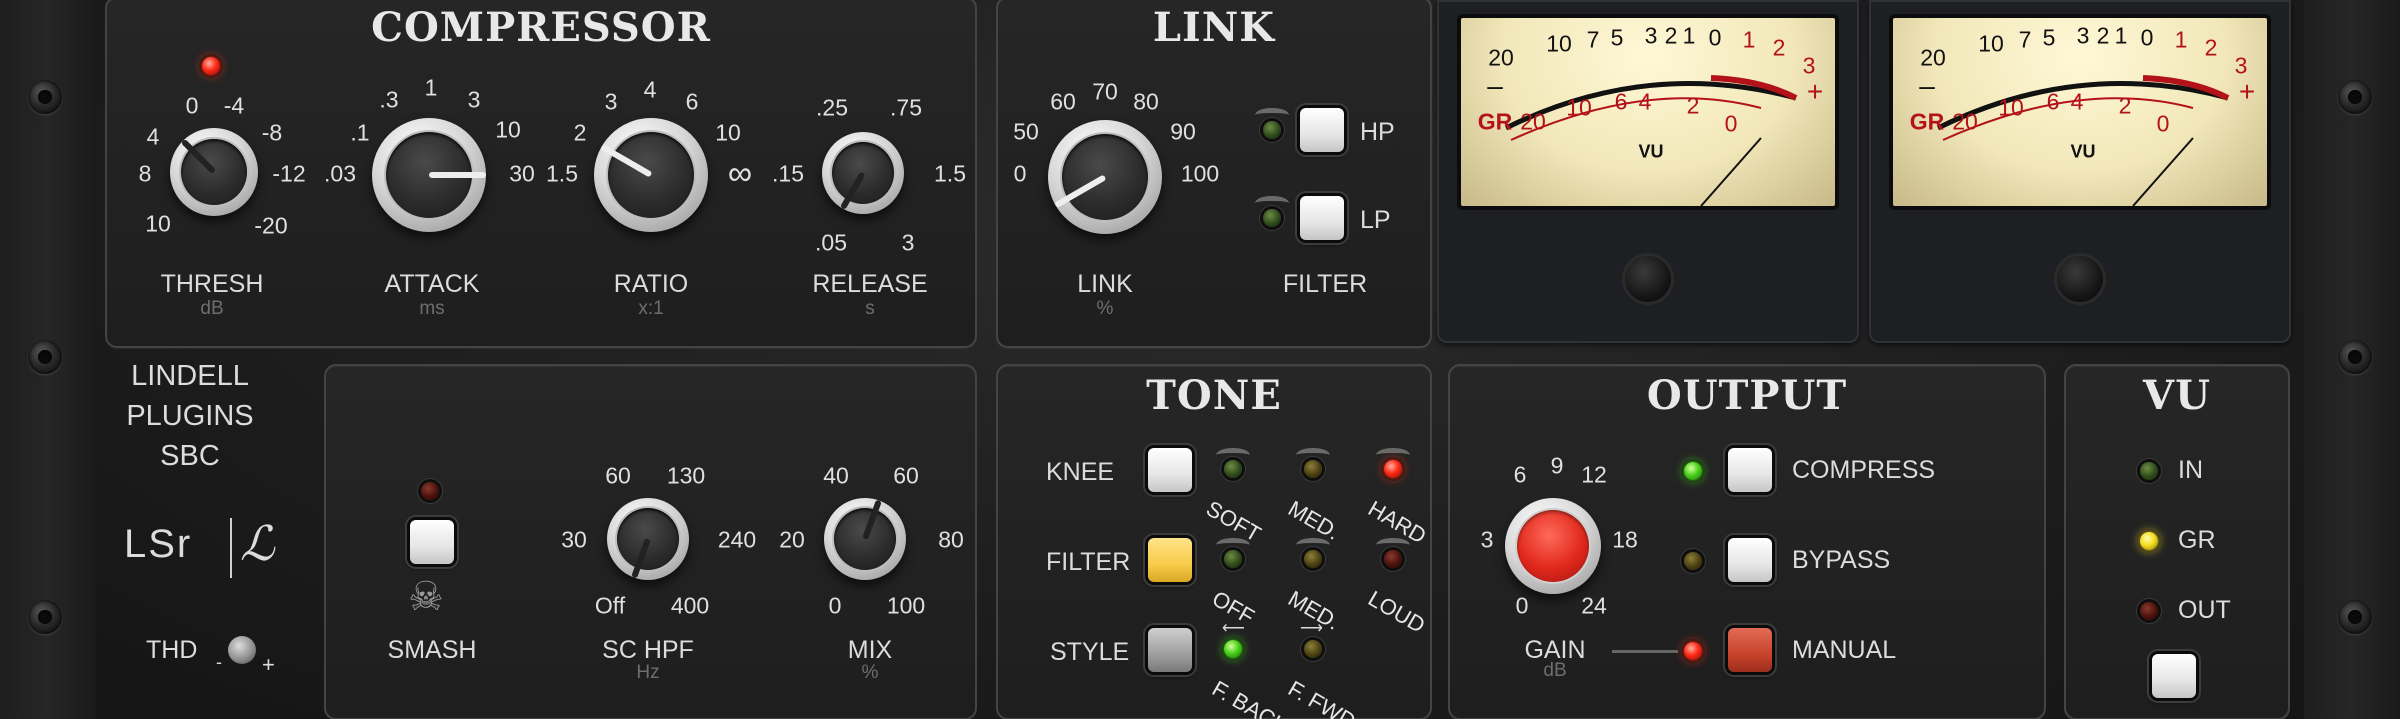 The height and width of the screenshot is (719, 2400). What do you see at coordinates (214, 172) in the screenshot?
I see `threshold-knob` at bounding box center [214, 172].